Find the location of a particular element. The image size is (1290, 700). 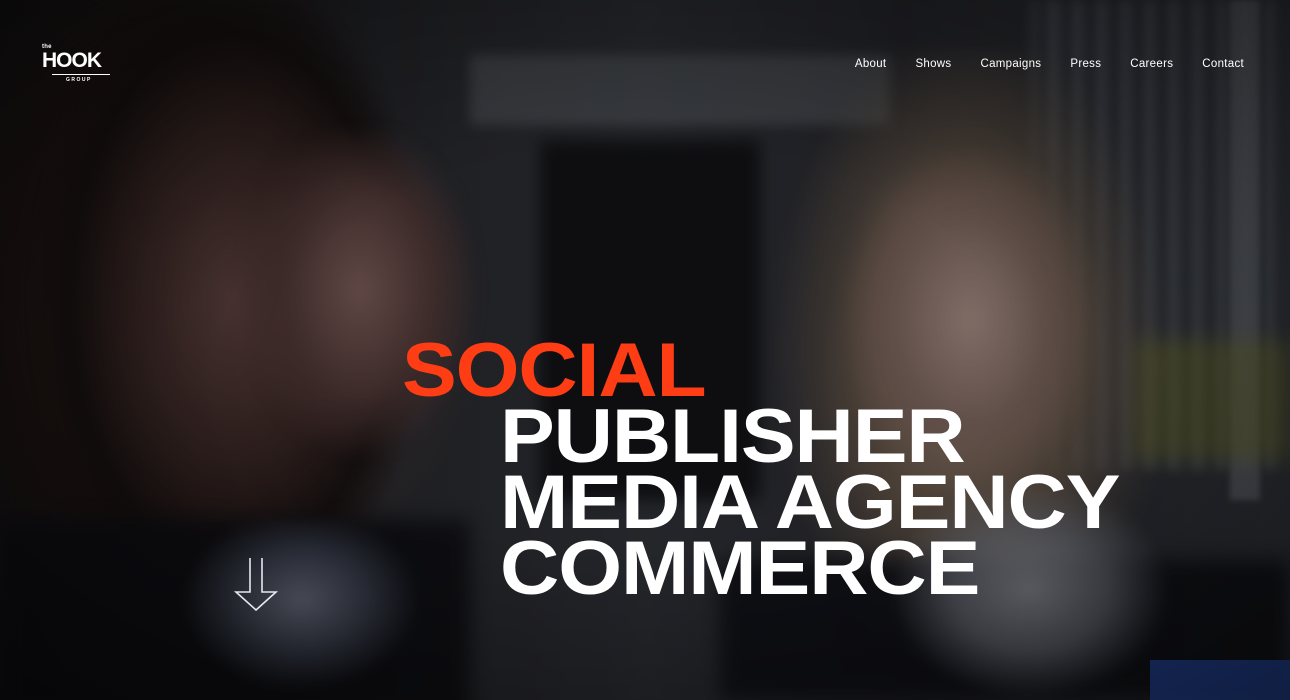

nav-contact: Contact is located at coordinates (1223, 64).